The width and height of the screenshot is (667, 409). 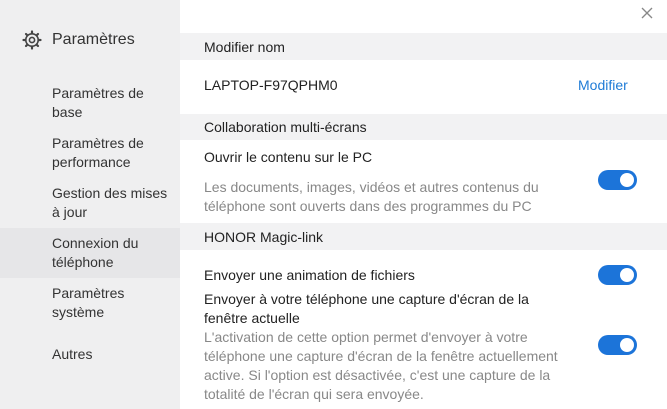 I want to click on sidebar-item-others: Autres, so click(x=90, y=354).